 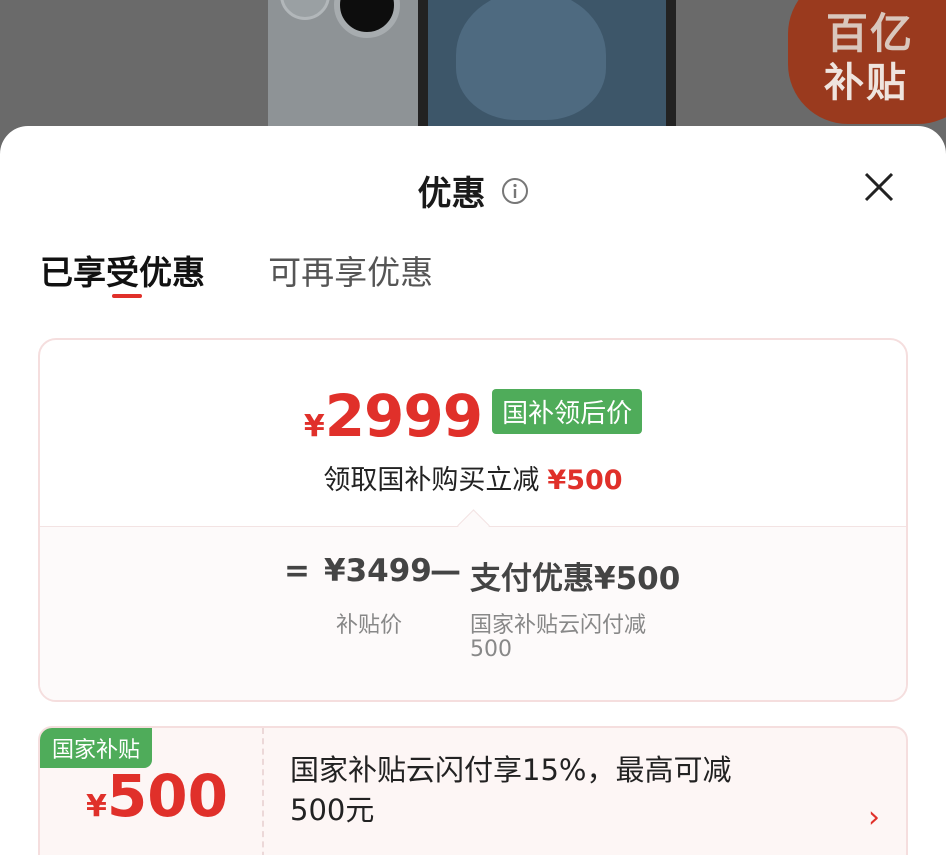 What do you see at coordinates (96, 806) in the screenshot?
I see `coupon-currency: ¥` at bounding box center [96, 806].